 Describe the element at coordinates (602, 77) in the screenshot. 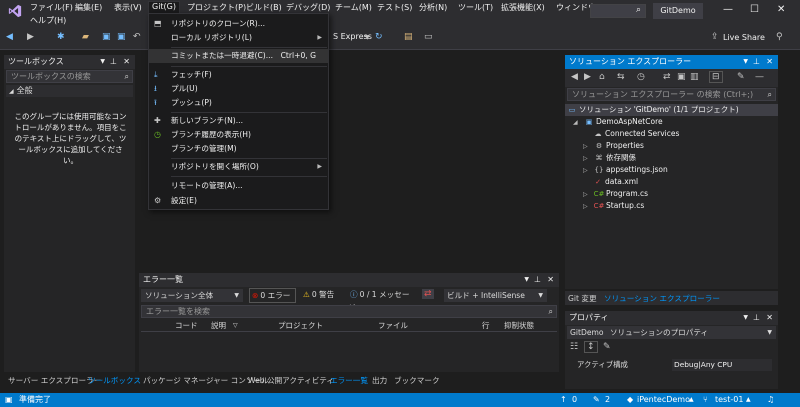

I see `home-icon: ⌂` at that location.